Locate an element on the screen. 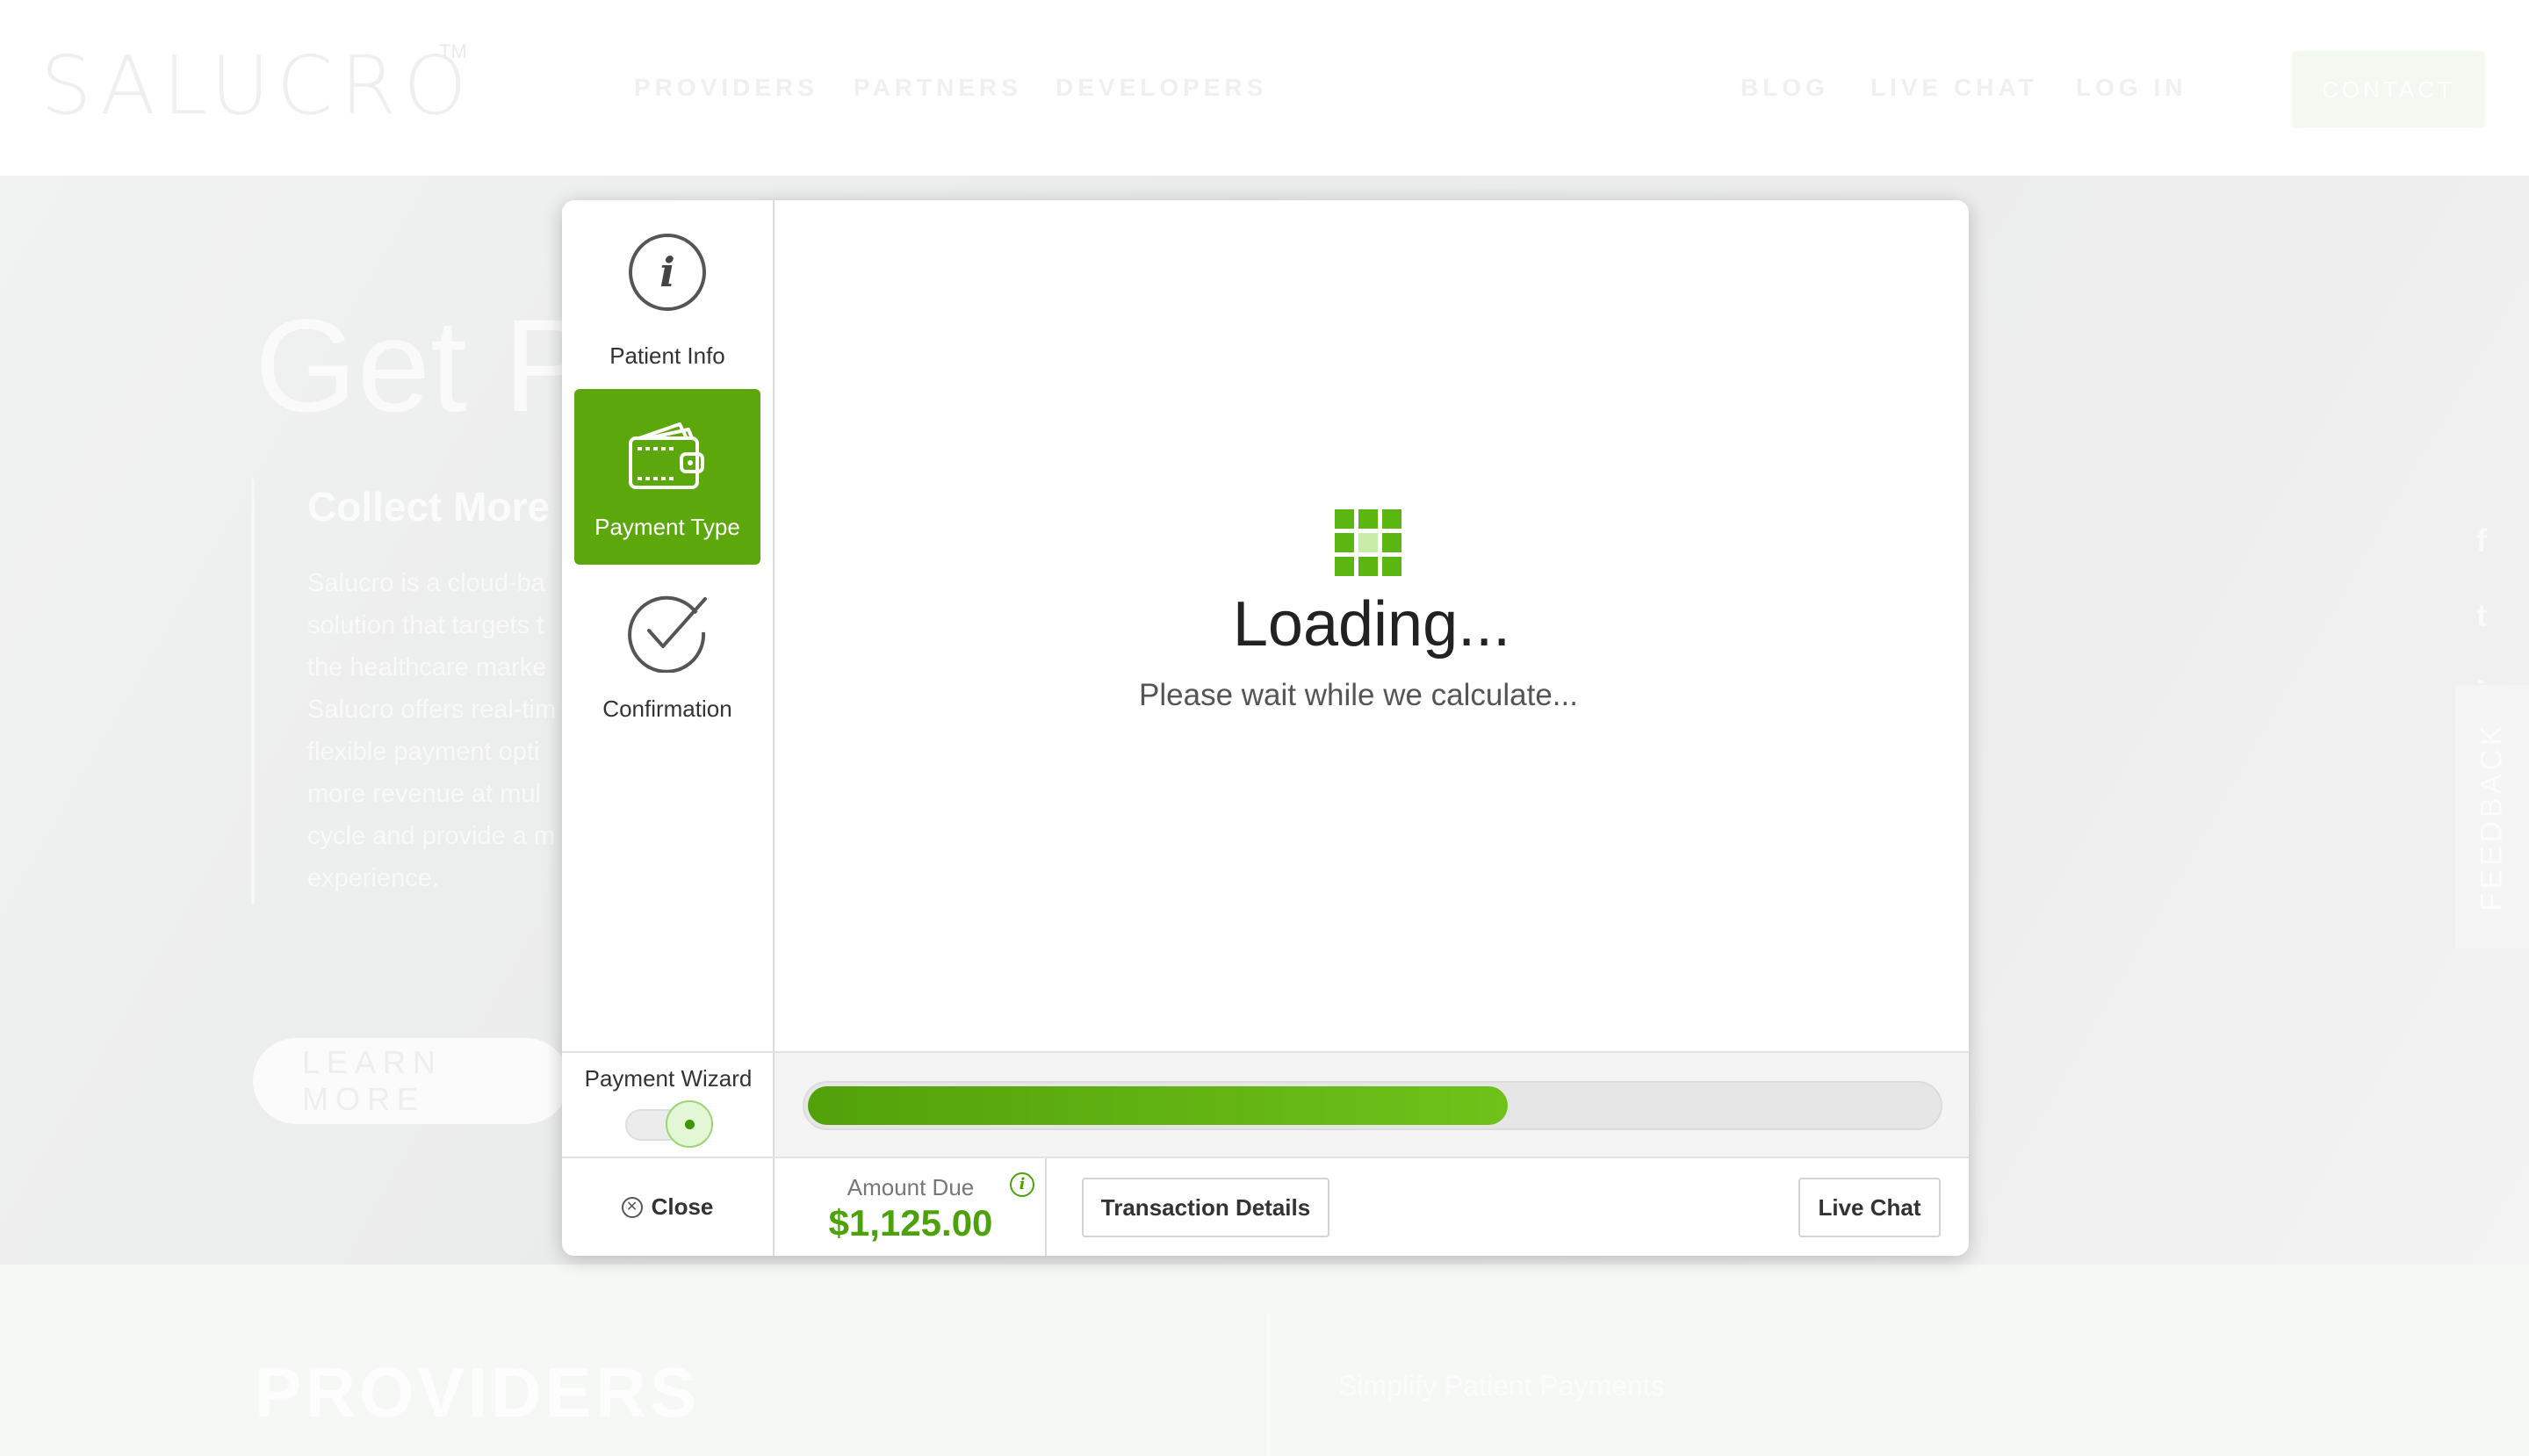 The width and height of the screenshot is (2529, 1456). close-button: ✕ Close is located at coordinates (669, 1207).